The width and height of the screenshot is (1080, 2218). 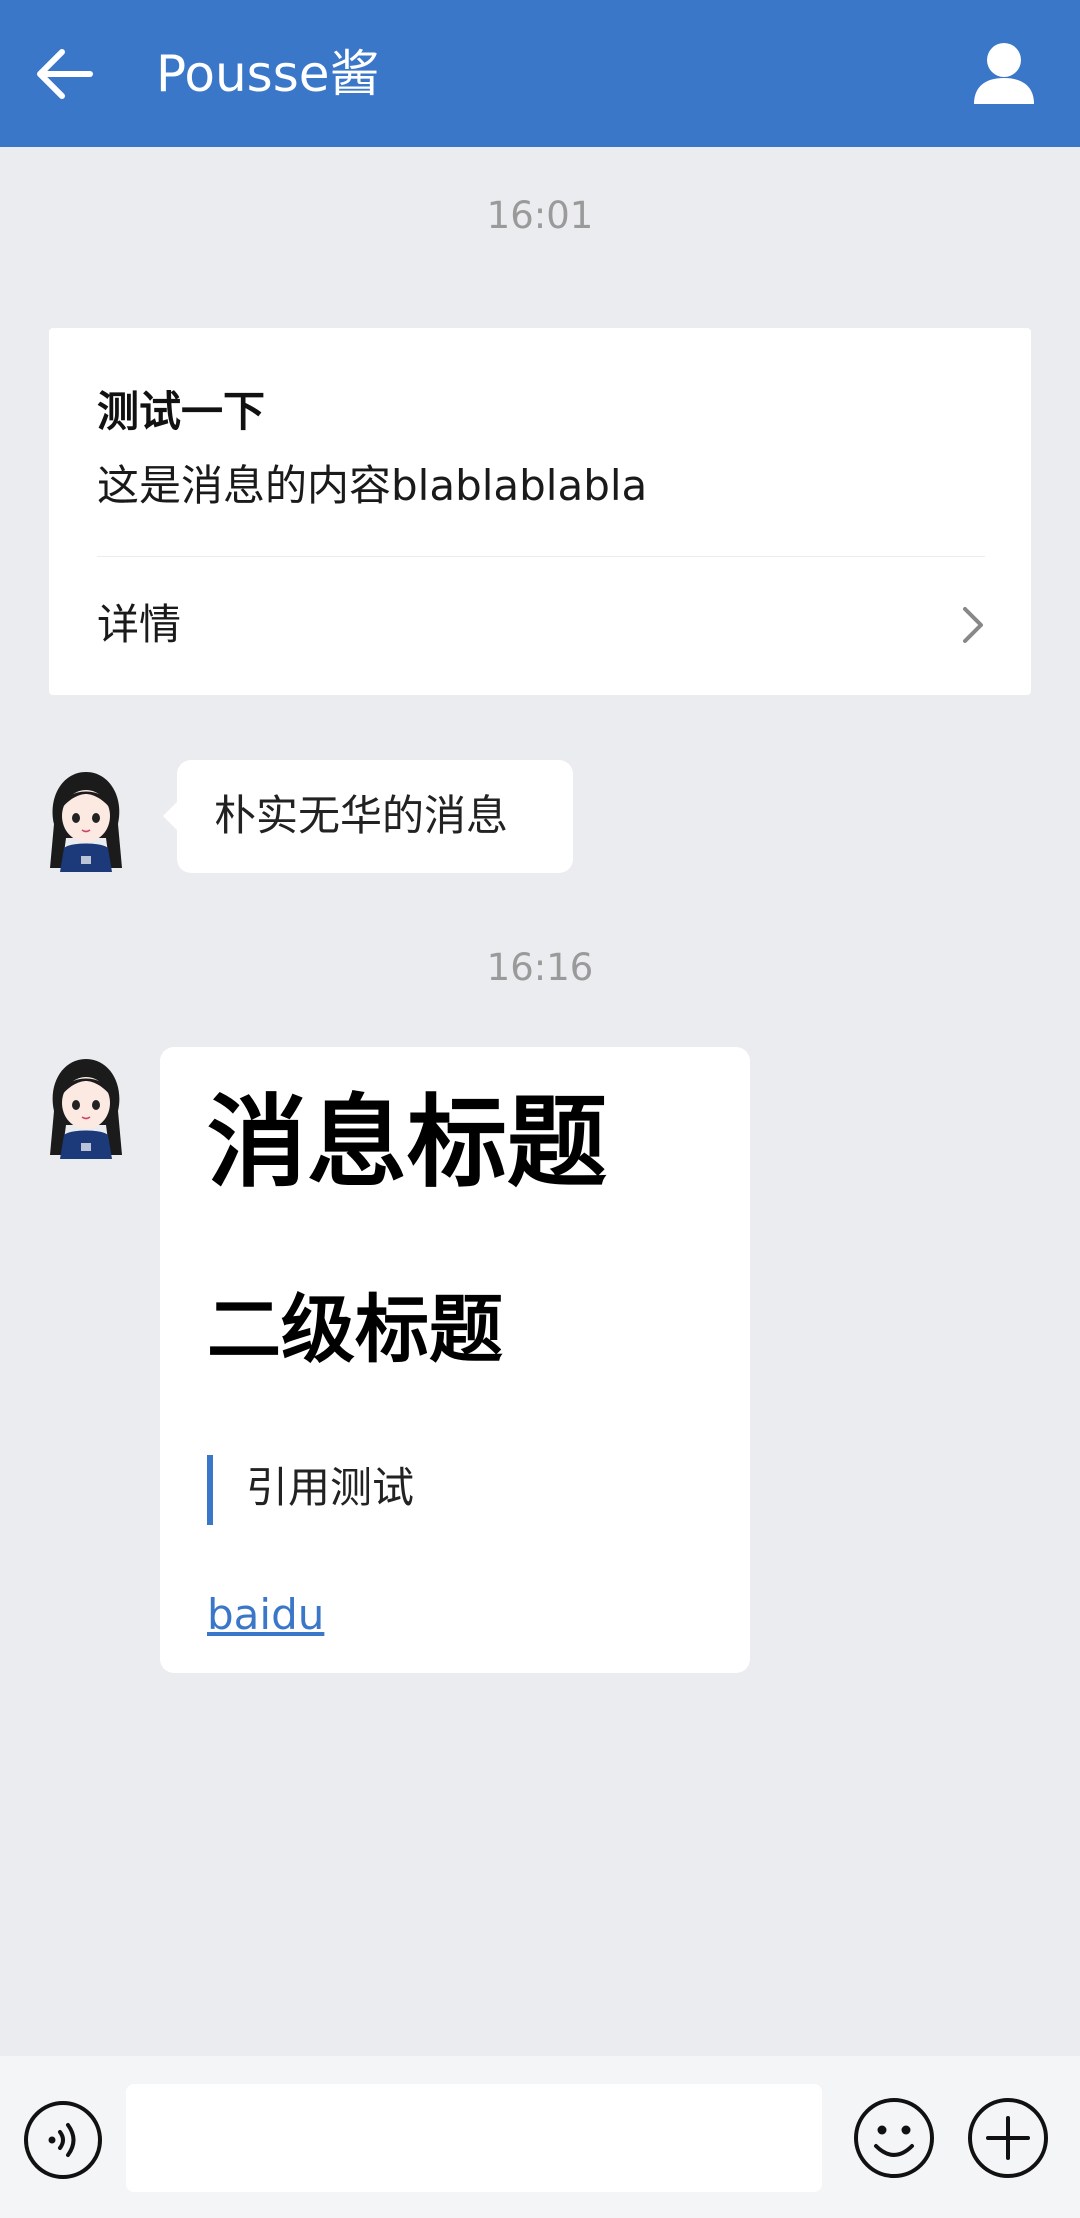 What do you see at coordinates (540, 967) in the screenshot?
I see `timestamp: 16:16` at bounding box center [540, 967].